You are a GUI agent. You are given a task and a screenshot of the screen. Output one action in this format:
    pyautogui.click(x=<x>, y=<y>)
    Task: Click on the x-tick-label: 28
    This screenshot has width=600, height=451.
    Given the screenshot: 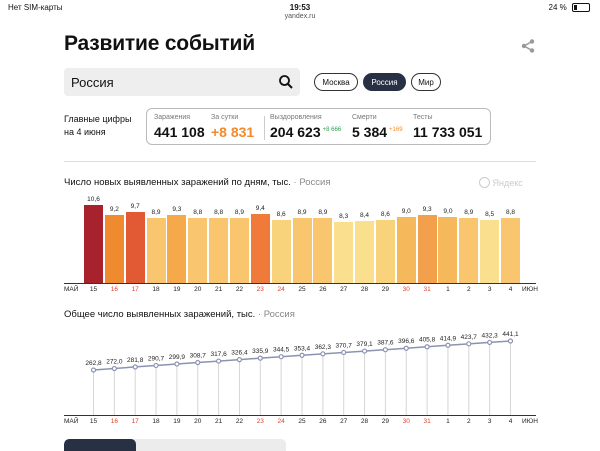 What is the action you would take?
    pyautogui.click(x=364, y=421)
    